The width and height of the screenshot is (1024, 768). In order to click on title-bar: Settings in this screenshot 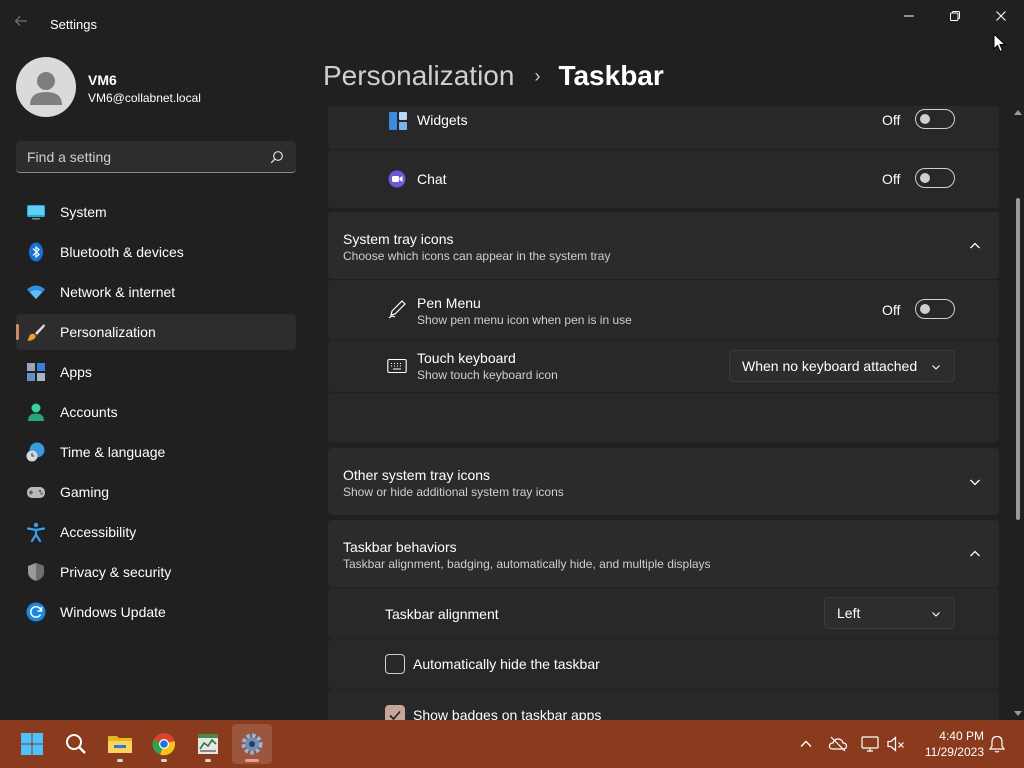, I will do `click(512, 24)`.